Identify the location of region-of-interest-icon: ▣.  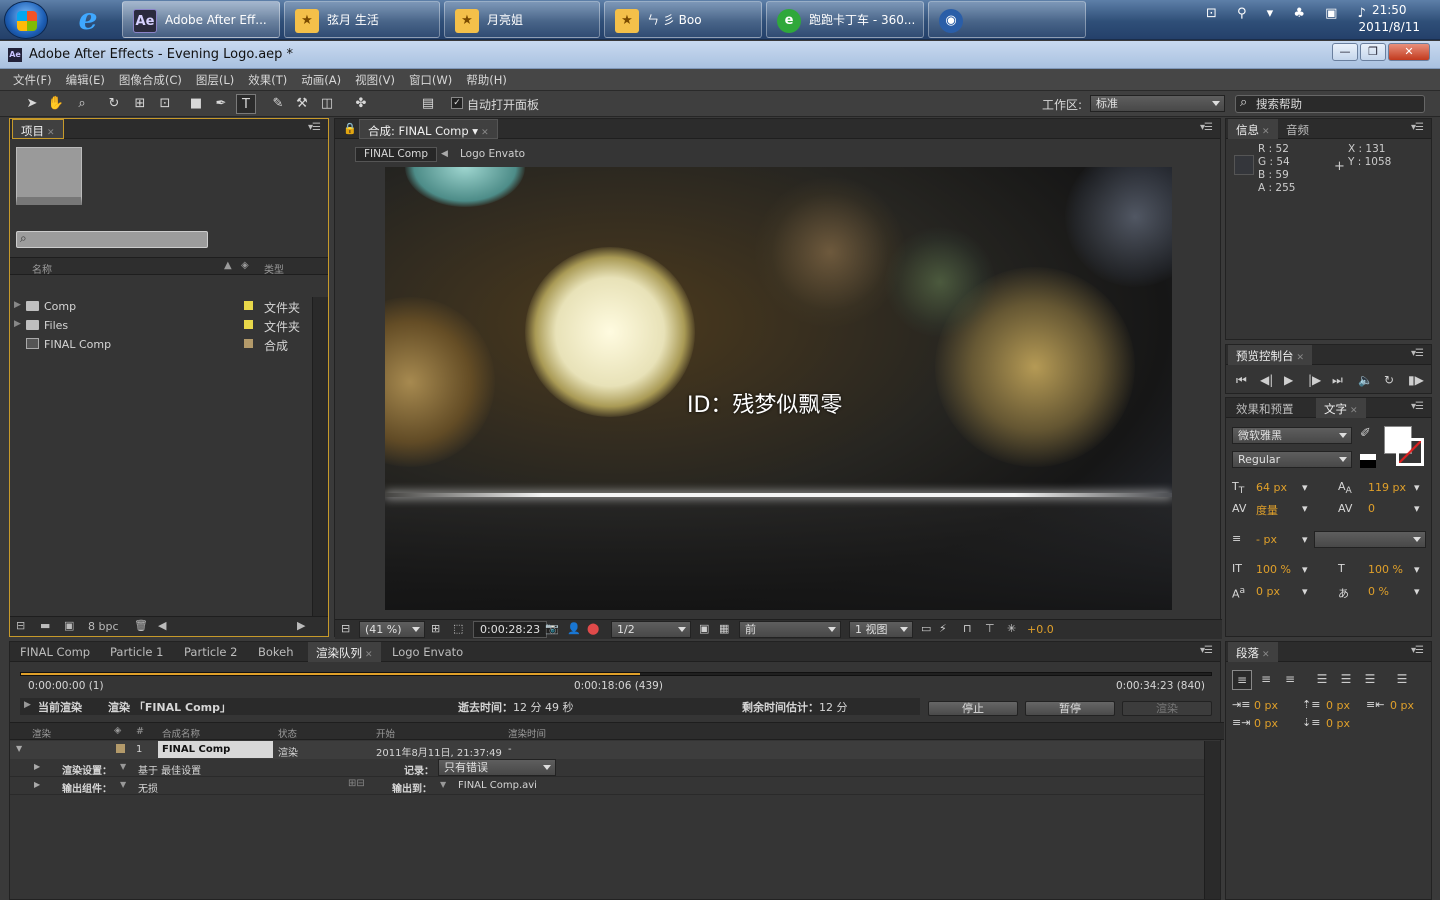
(704, 628).